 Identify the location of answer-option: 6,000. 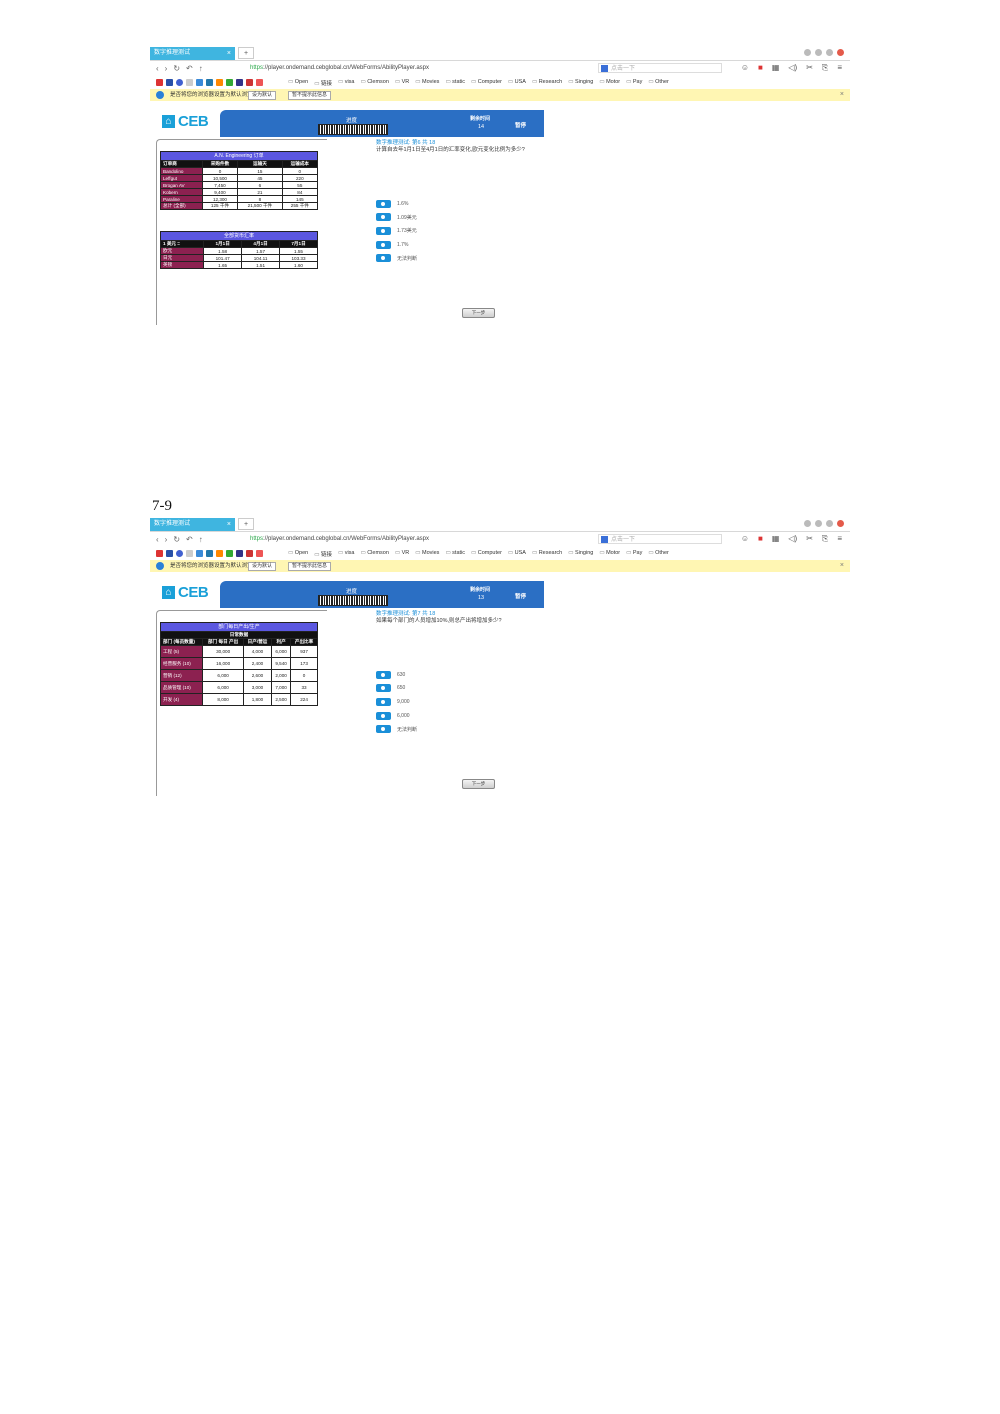
(396, 716).